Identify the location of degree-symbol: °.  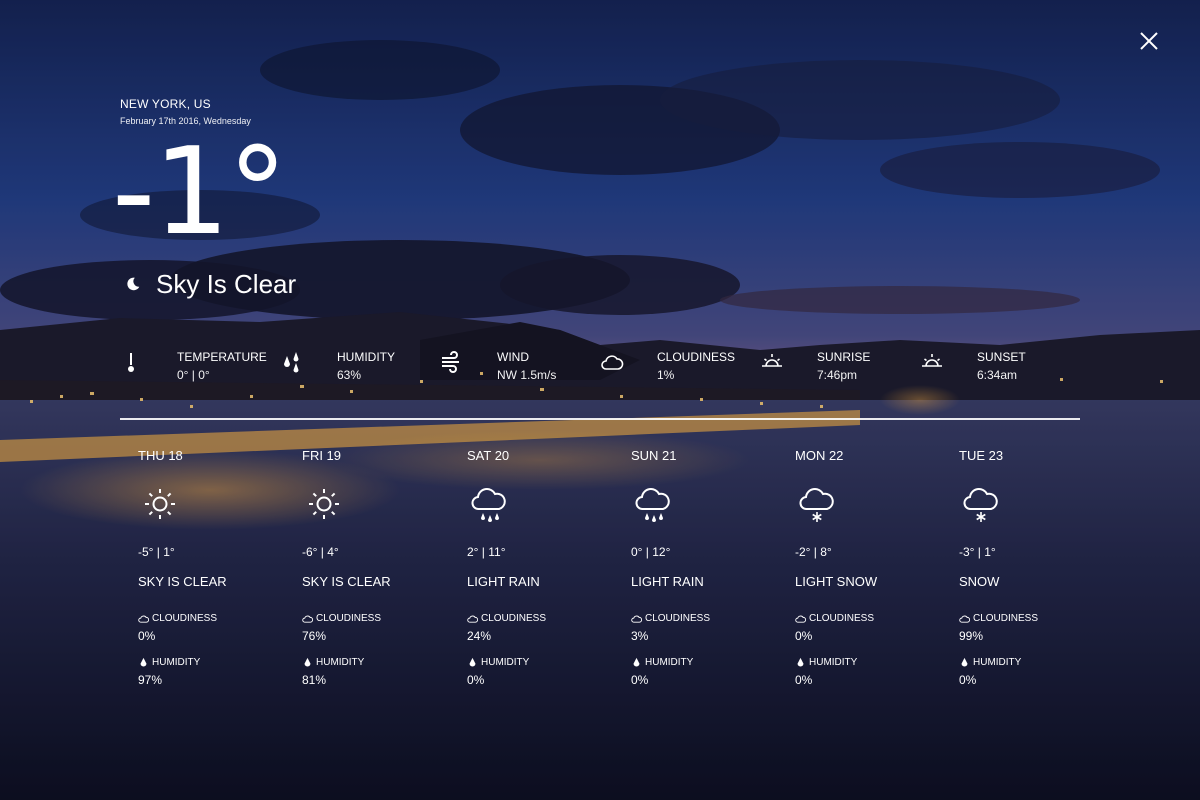
(257, 192).